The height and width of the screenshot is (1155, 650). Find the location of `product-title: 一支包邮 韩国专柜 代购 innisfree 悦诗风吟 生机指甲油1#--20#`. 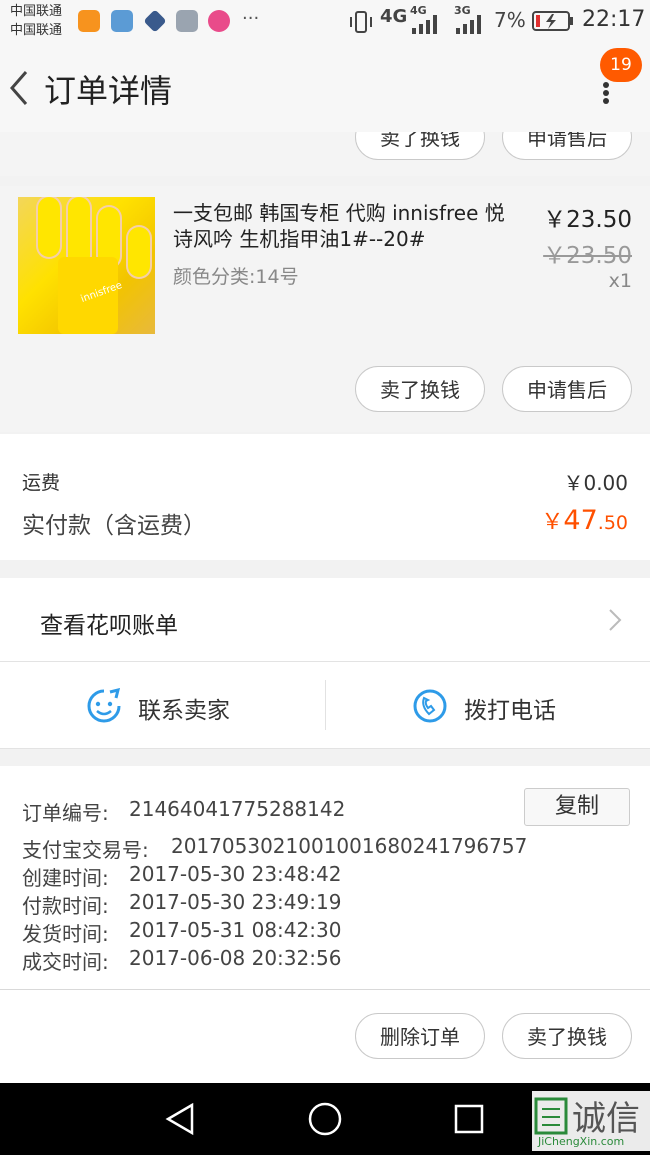

product-title: 一支包邮 韩国专柜 代购 innisfree 悦诗风吟 生机指甲油1#--20# is located at coordinates (348, 226).